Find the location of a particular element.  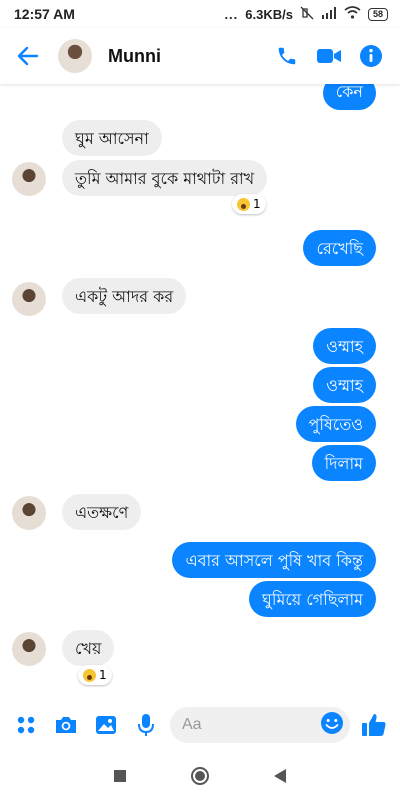

wifi-icon is located at coordinates (352, 14).